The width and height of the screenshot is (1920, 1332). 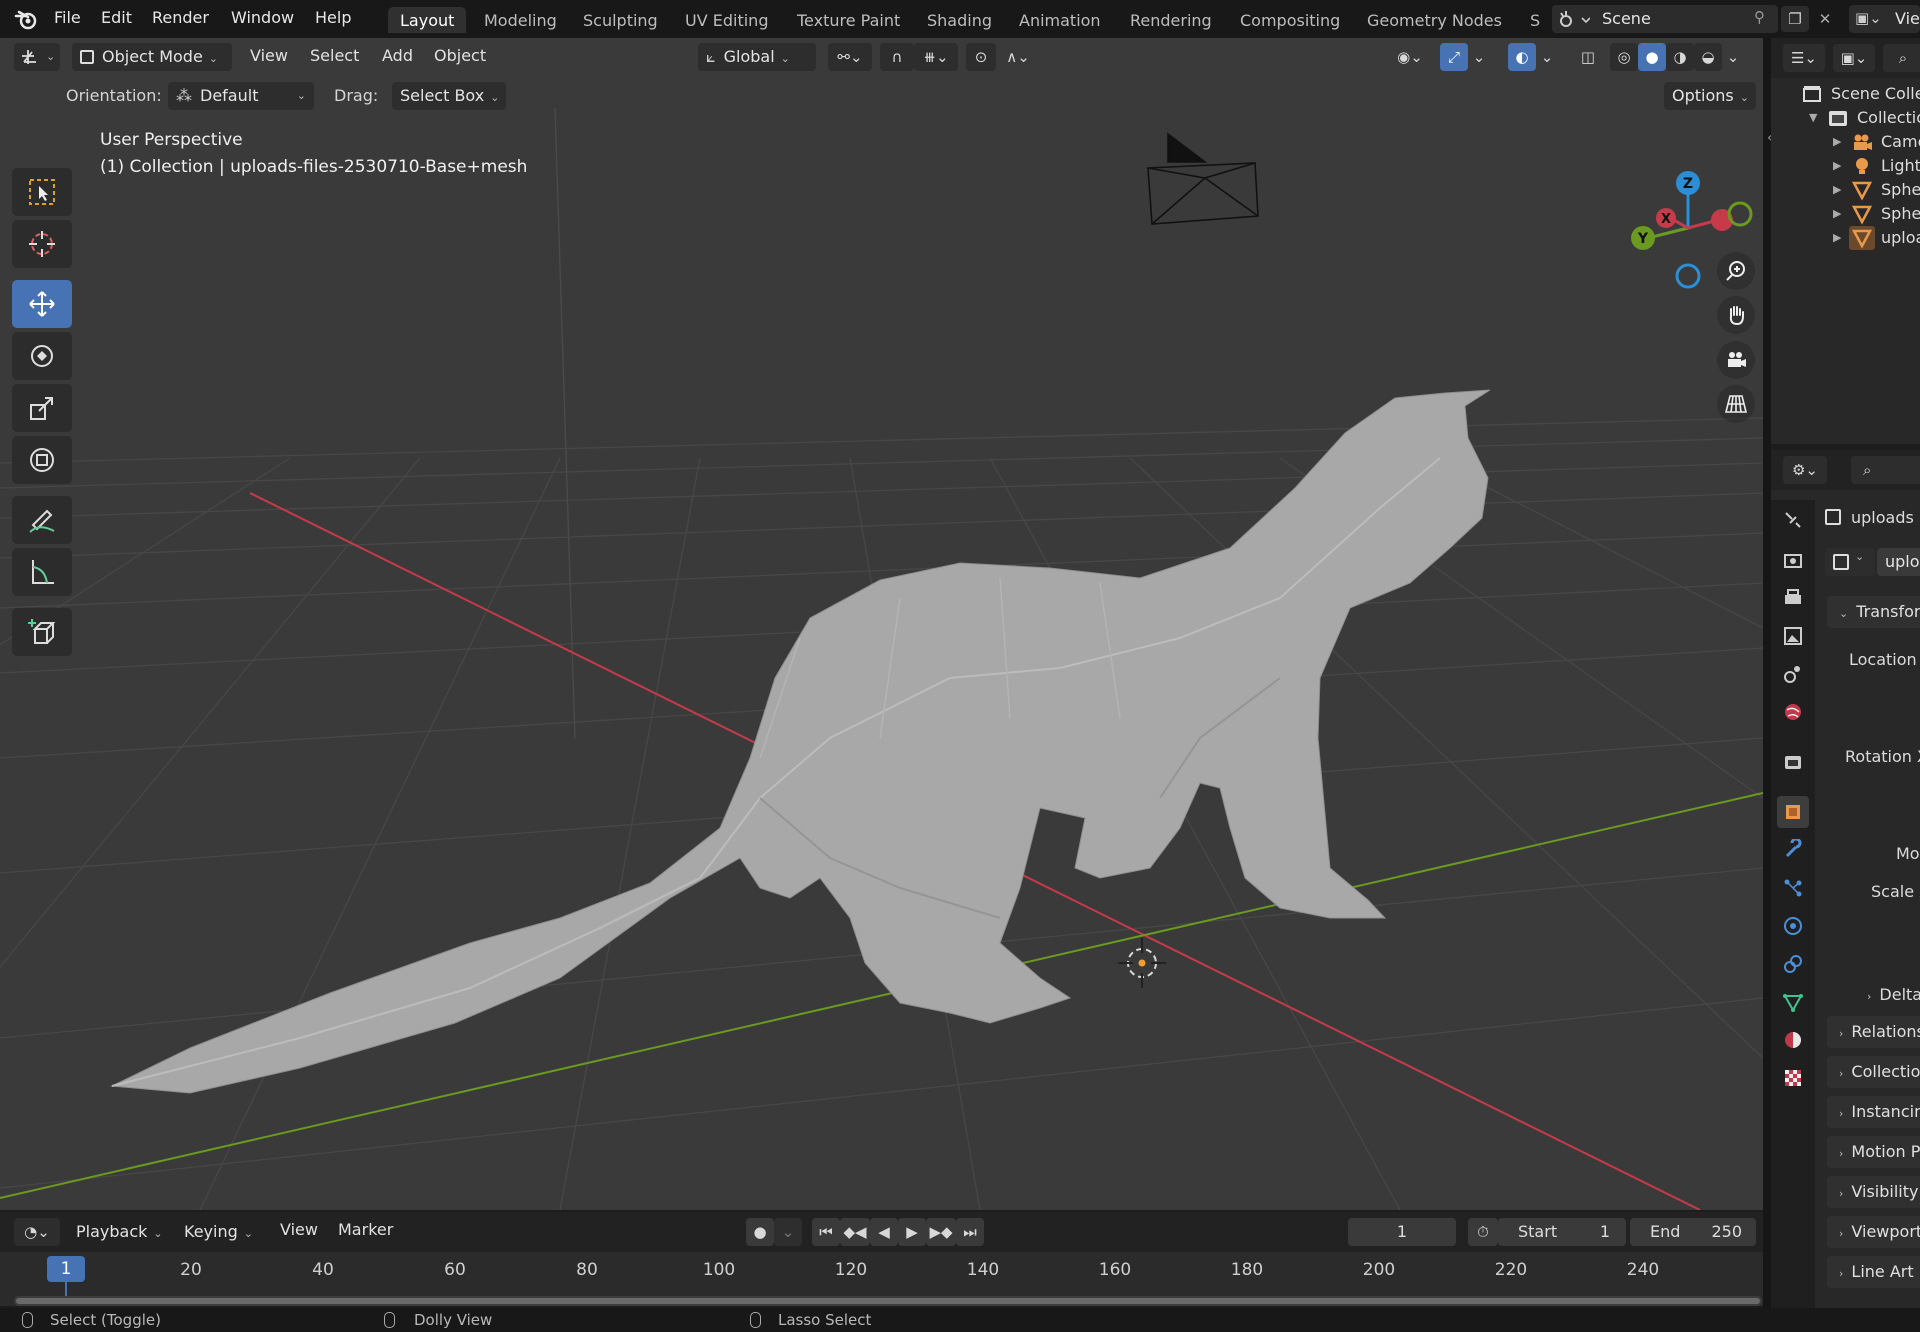 What do you see at coordinates (42, 304) in the screenshot?
I see `move-tool` at bounding box center [42, 304].